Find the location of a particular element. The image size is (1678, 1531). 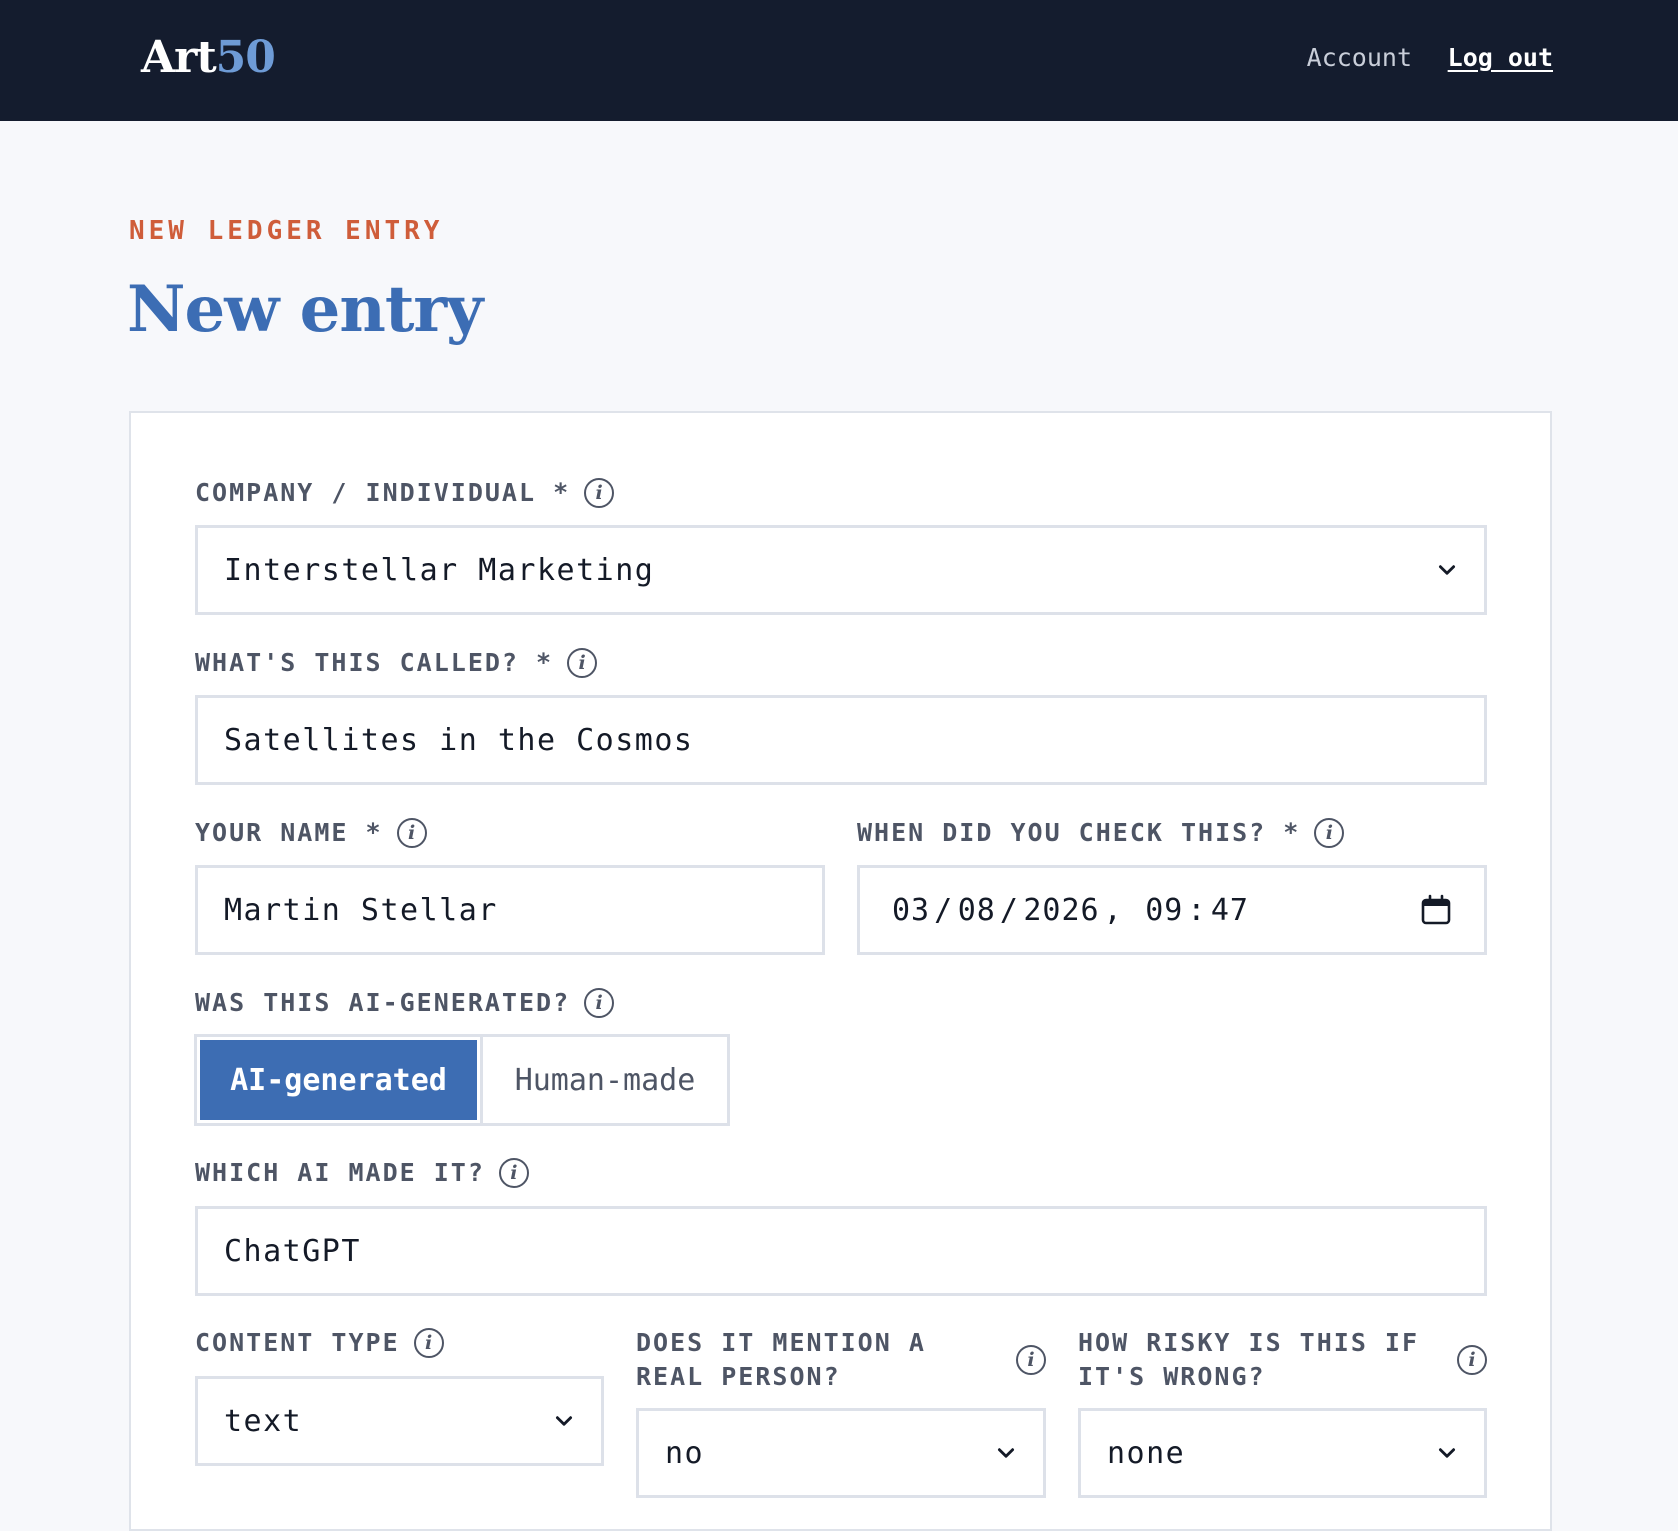

checked-when-datetime-input: 03/08/2026, 09:47 is located at coordinates (1172, 910).